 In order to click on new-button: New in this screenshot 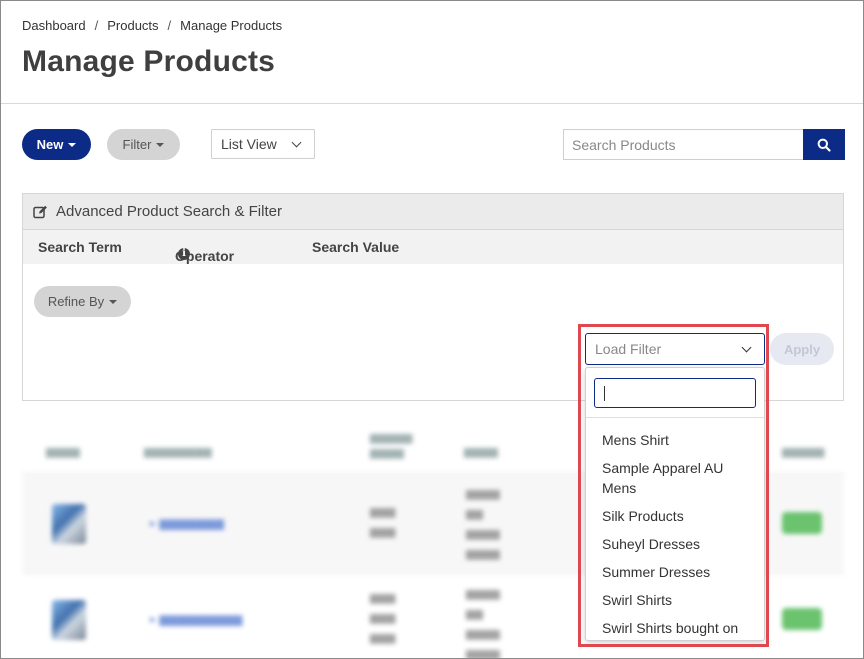, I will do `click(56, 144)`.